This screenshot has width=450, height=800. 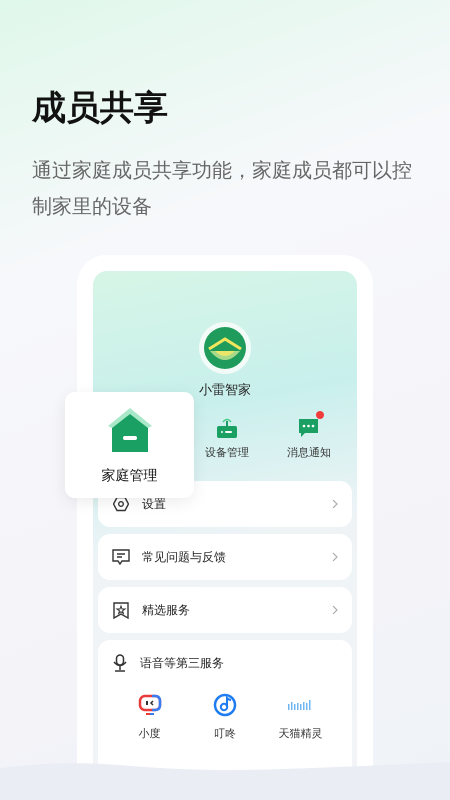 I want to click on house-icon, so click(x=130, y=430).